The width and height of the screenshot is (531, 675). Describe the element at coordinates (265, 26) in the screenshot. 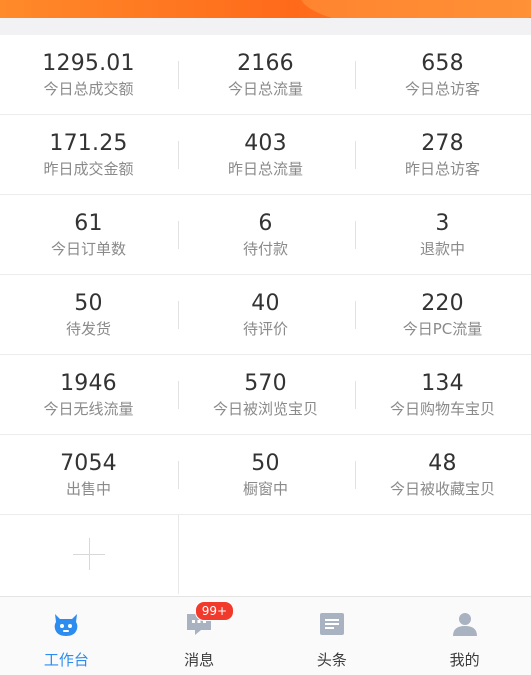

I see `banner-gap` at that location.